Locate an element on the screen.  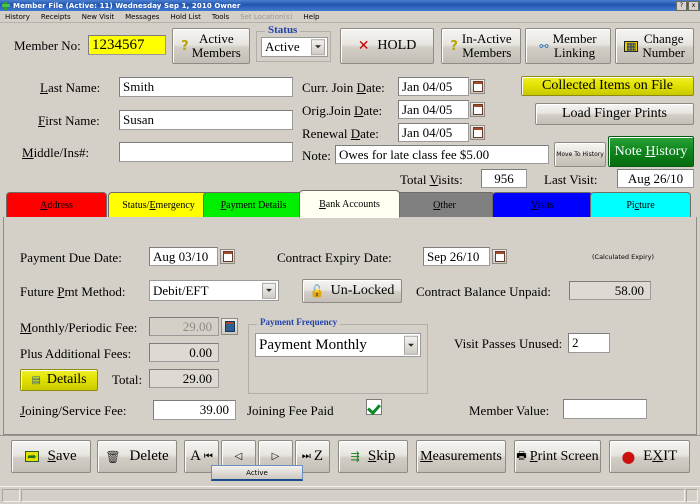
tab-visits: Visits is located at coordinates (542, 204).